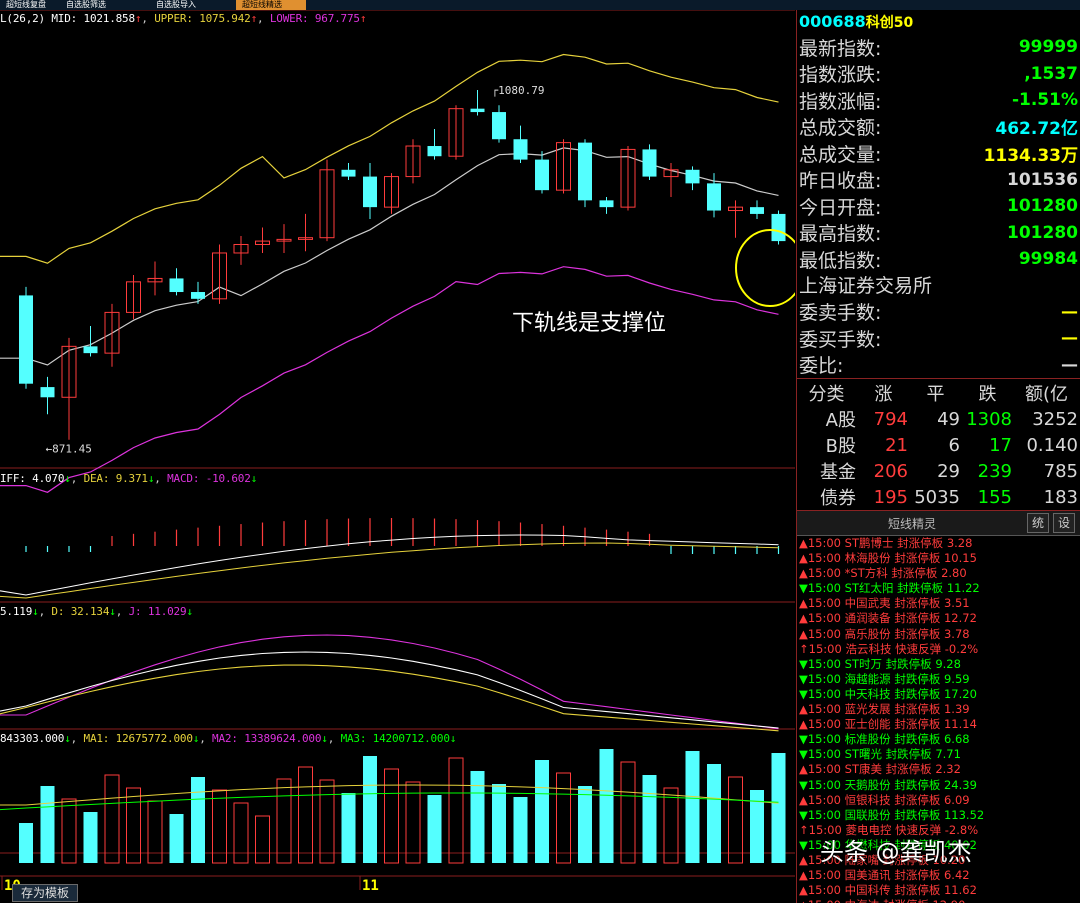 Image resolution: width=1080 pixels, height=903 pixels. I want to click on spirit-feed-item: ▲15:00 中国武夷 封涨停板 3.51, so click(938, 603).